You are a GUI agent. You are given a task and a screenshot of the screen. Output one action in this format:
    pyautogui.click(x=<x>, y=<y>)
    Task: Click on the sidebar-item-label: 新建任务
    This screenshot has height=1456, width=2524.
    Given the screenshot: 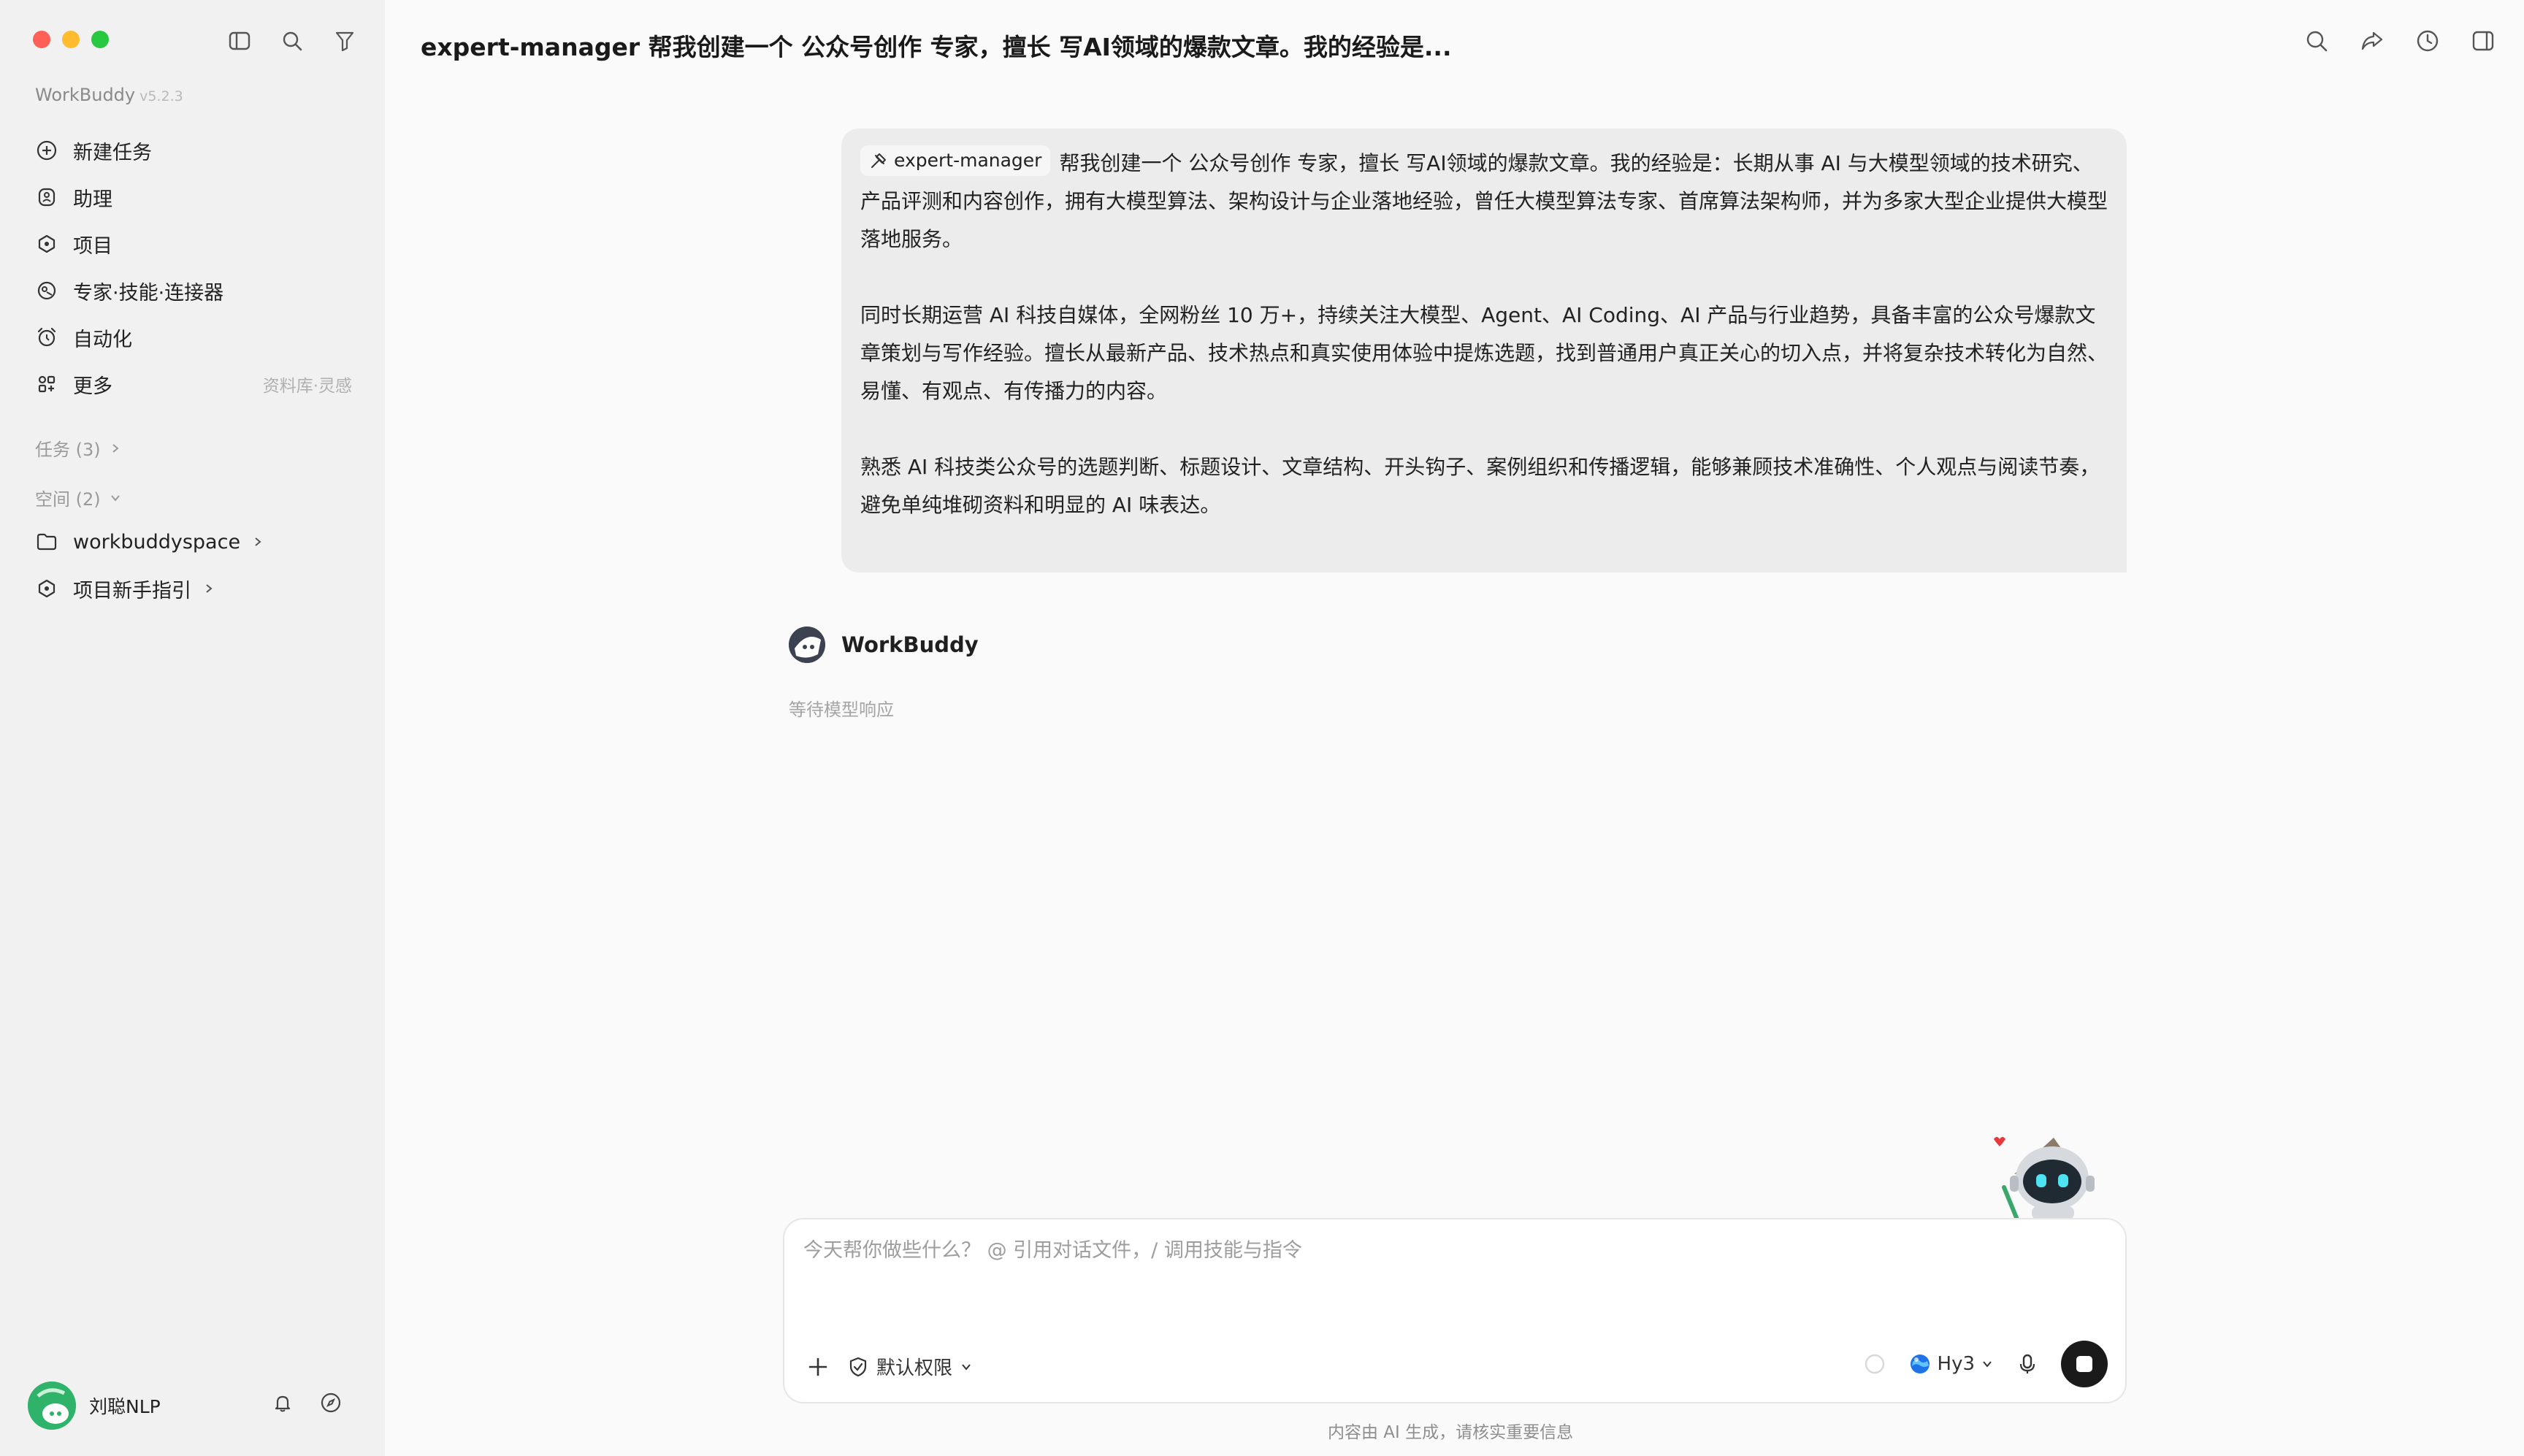 What is the action you would take?
    pyautogui.click(x=112, y=152)
    